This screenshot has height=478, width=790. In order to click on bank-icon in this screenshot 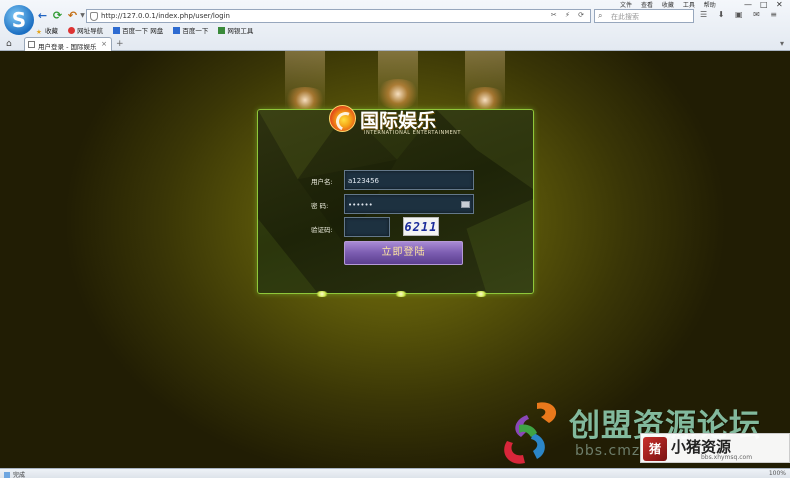, I will do `click(222, 30)`.